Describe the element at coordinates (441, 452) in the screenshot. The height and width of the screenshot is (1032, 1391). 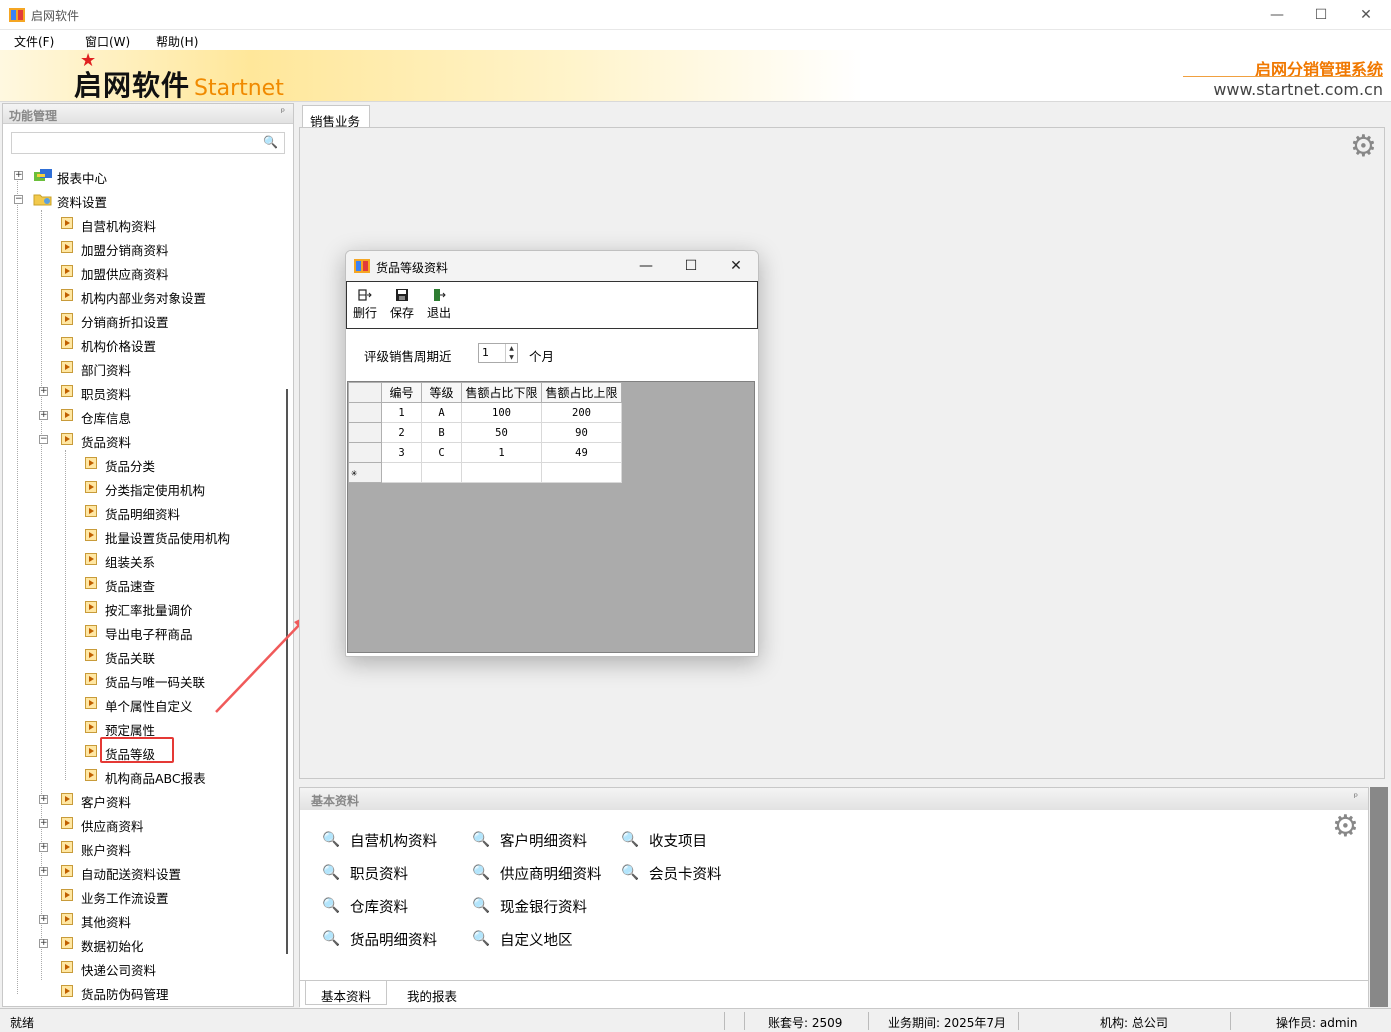
I see `cell-grade: C` at that location.